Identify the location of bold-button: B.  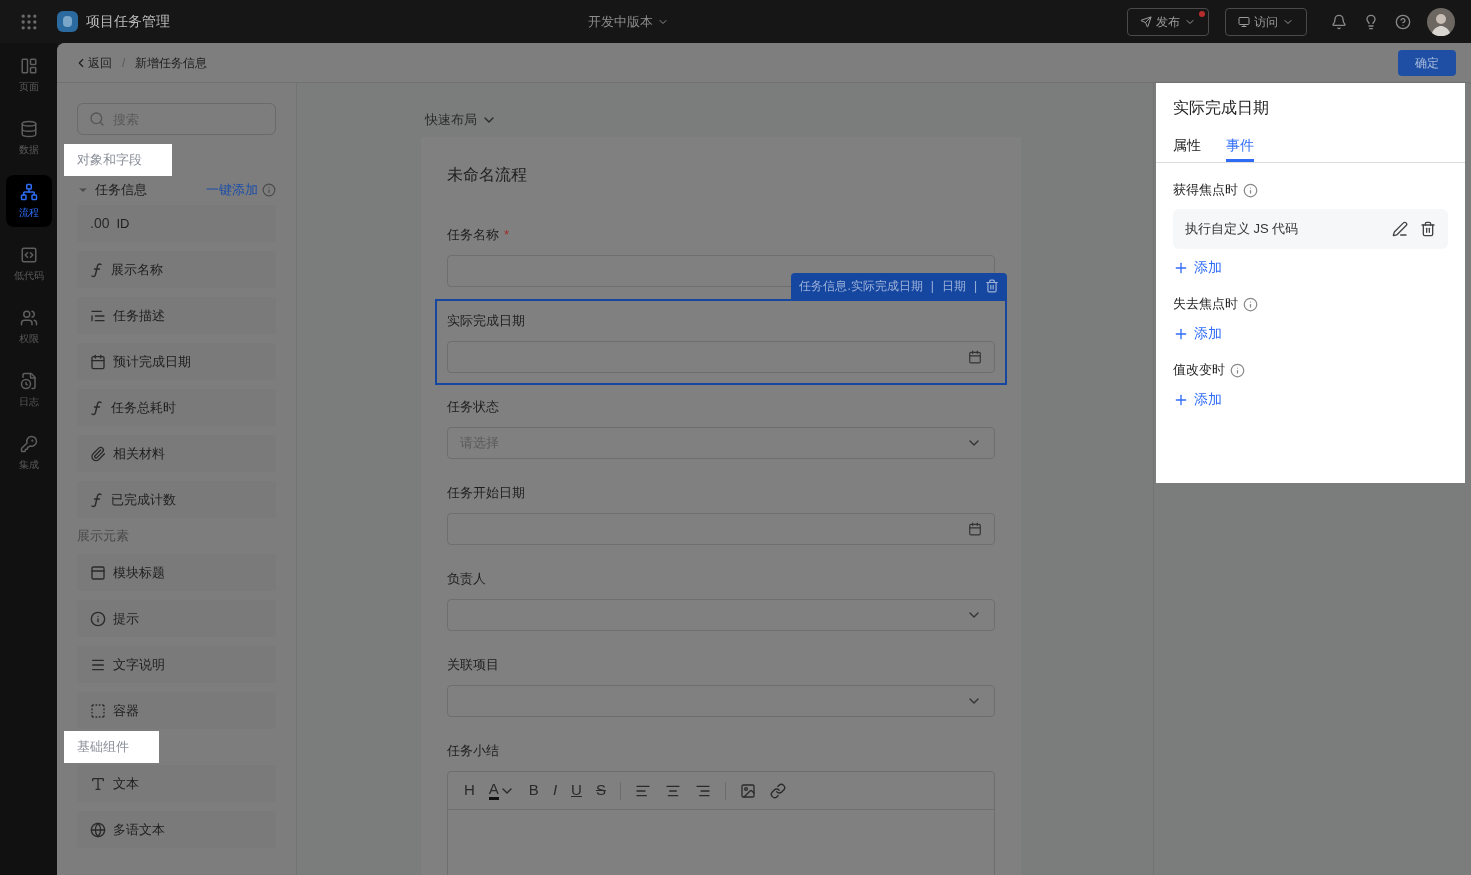
(533, 790).